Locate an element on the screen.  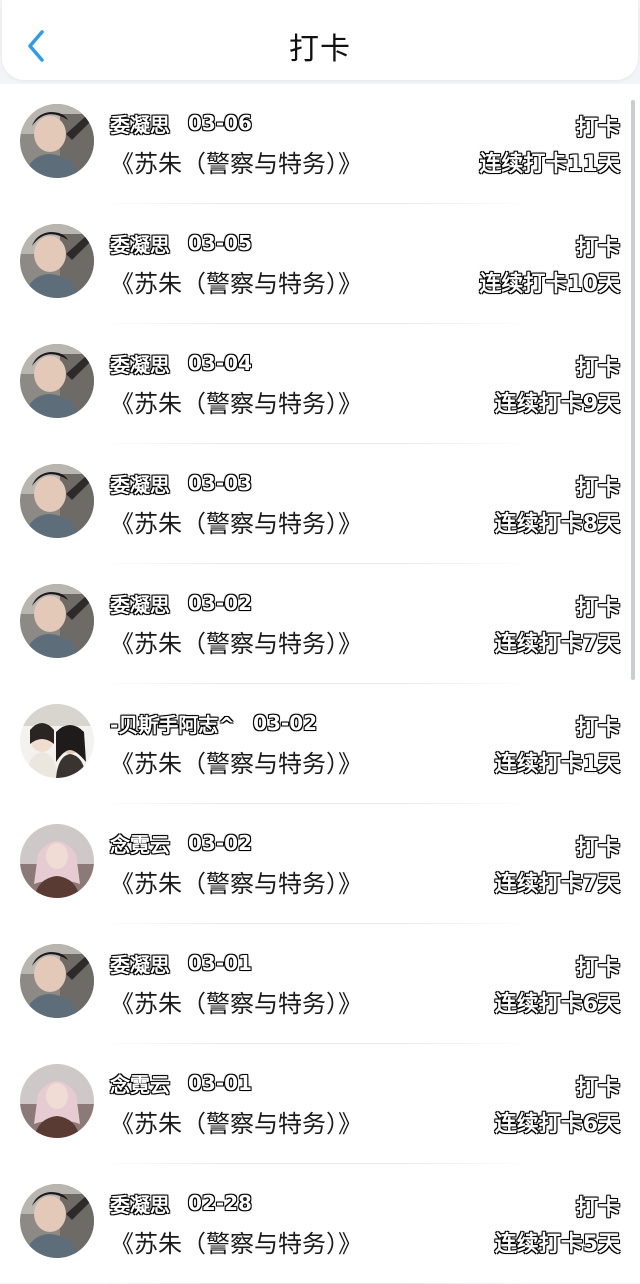
streak-count: 连续打卡9天 is located at coordinates (557, 404).